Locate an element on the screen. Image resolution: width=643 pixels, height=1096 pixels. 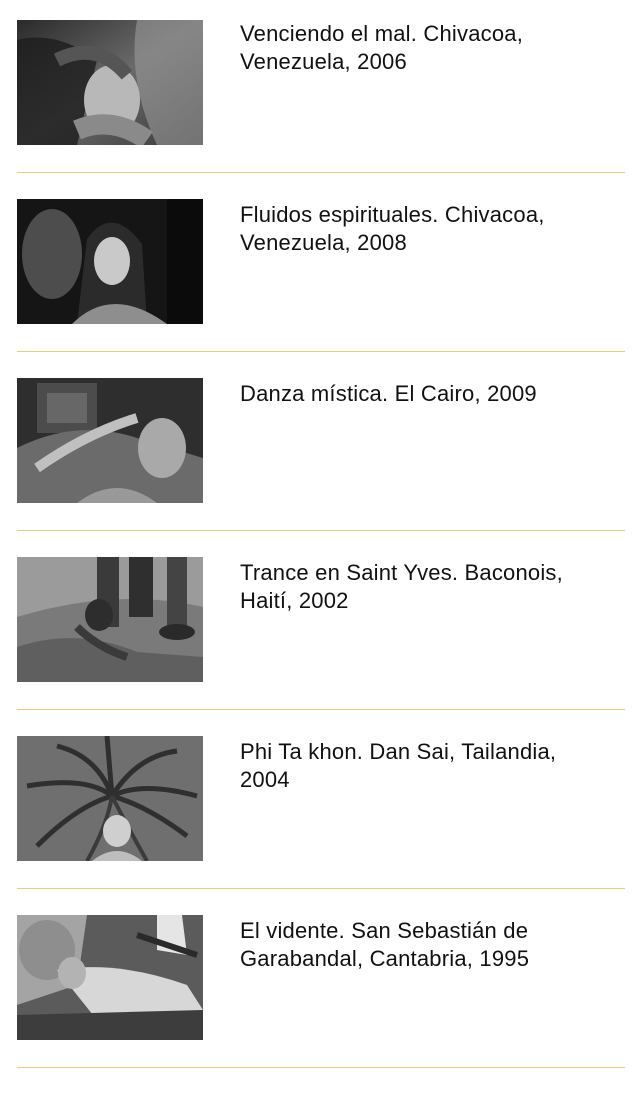
photo-tree-roots is located at coordinates (110, 798).